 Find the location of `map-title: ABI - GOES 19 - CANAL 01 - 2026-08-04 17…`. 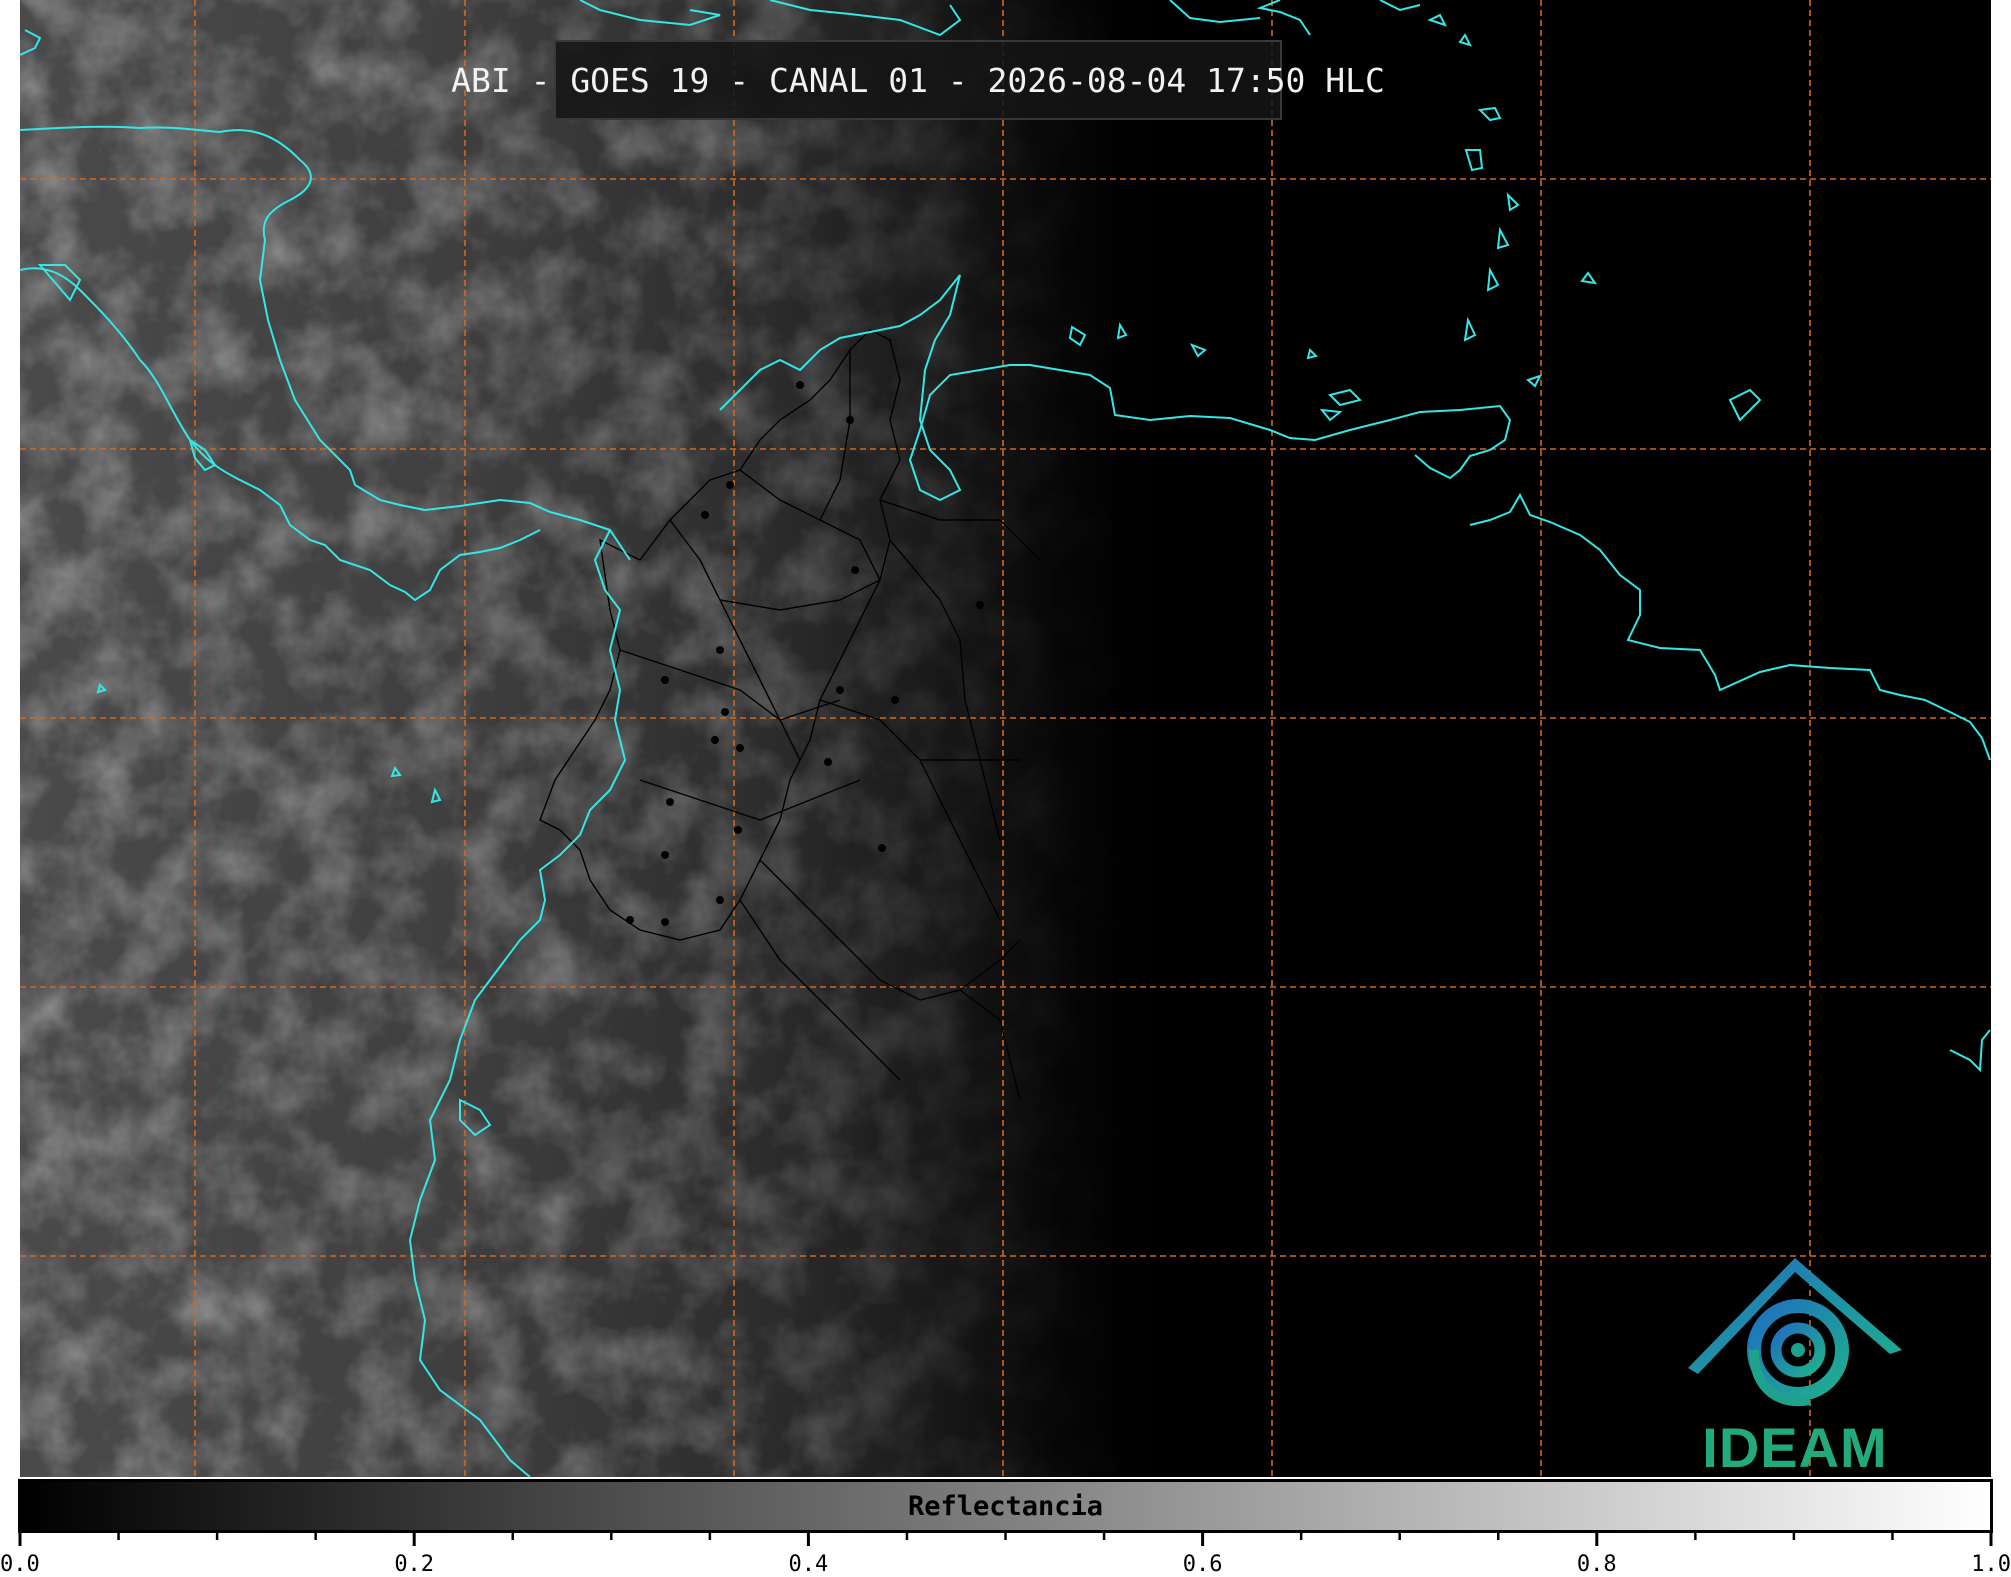

map-title: ABI - GOES 19 - CANAL 01 - 2026-08-04 17… is located at coordinates (918, 80).